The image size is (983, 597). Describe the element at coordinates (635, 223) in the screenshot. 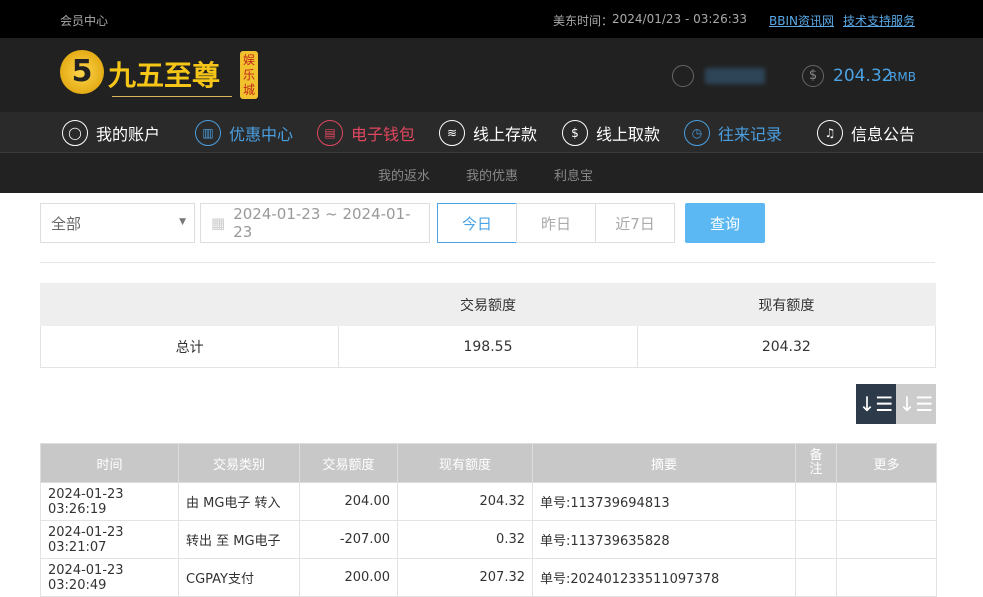

I see `last-7-days-button: 近7日` at that location.